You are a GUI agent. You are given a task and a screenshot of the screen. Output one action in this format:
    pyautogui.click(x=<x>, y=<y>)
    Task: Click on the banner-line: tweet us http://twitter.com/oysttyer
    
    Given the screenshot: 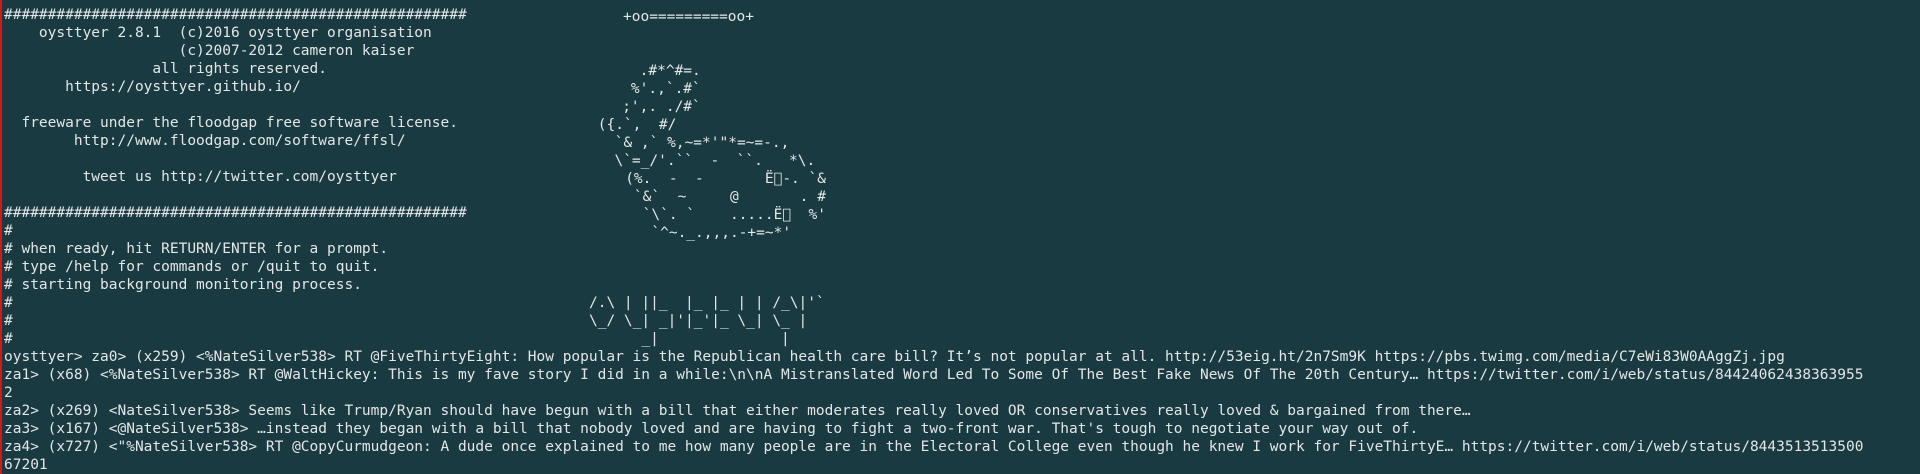 What is the action you would take?
    pyautogui.click(x=200, y=177)
    